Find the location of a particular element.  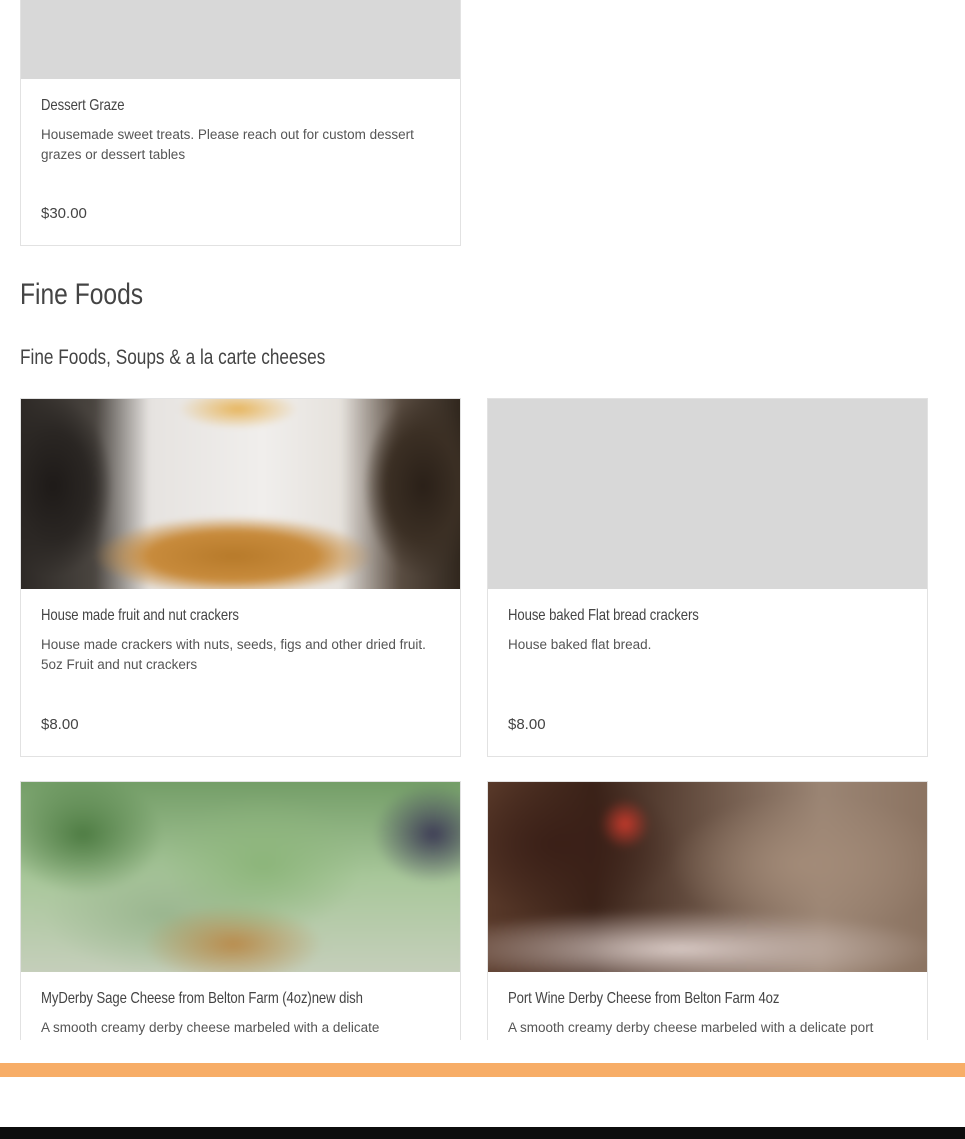

product-title: House made fruit and nut crackers is located at coordinates (204, 616).